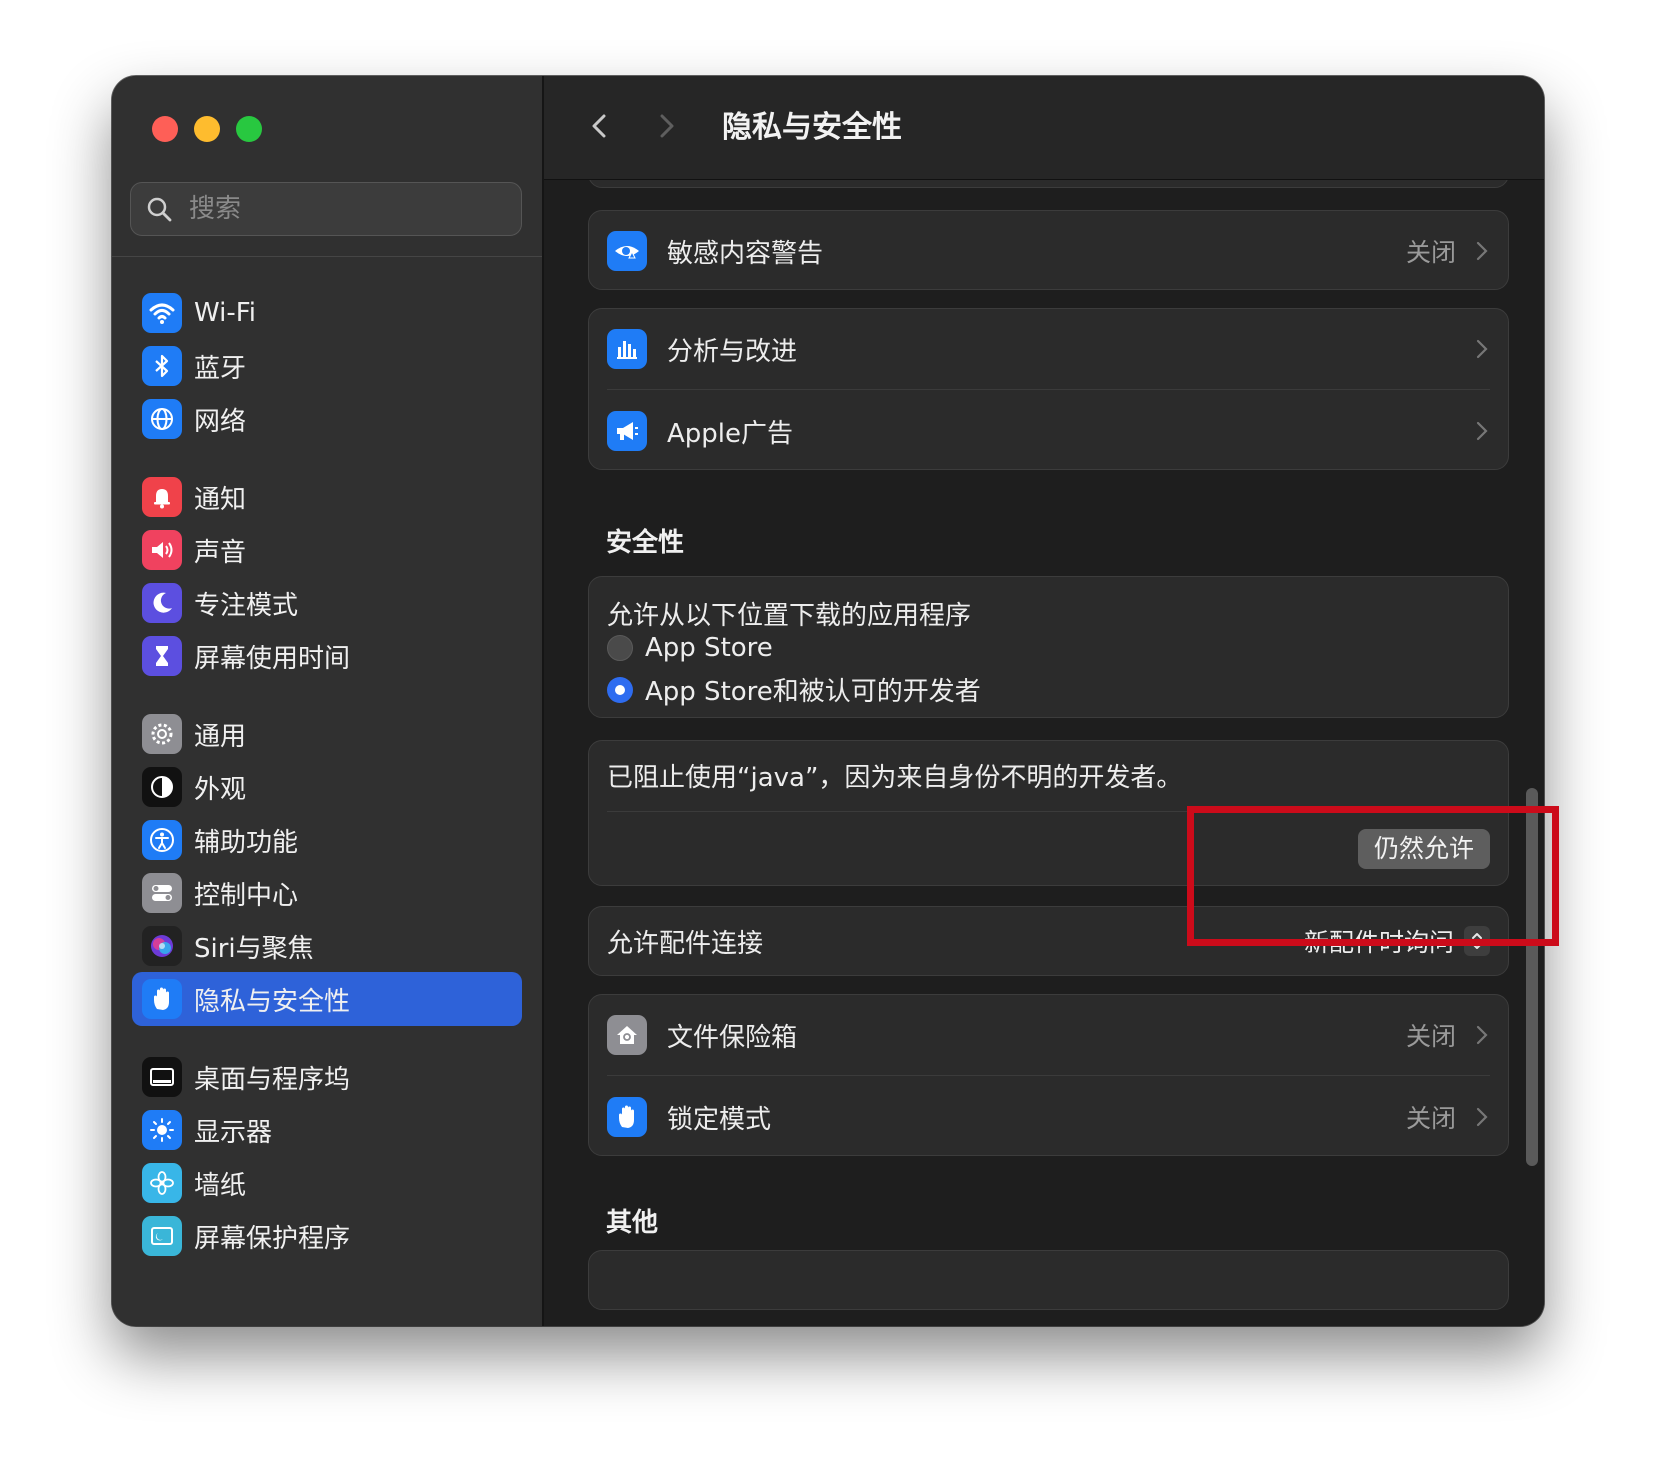 The image size is (1654, 1474). Describe the element at coordinates (745, 253) in the screenshot. I see `row-label: 敏感内容警告` at that location.